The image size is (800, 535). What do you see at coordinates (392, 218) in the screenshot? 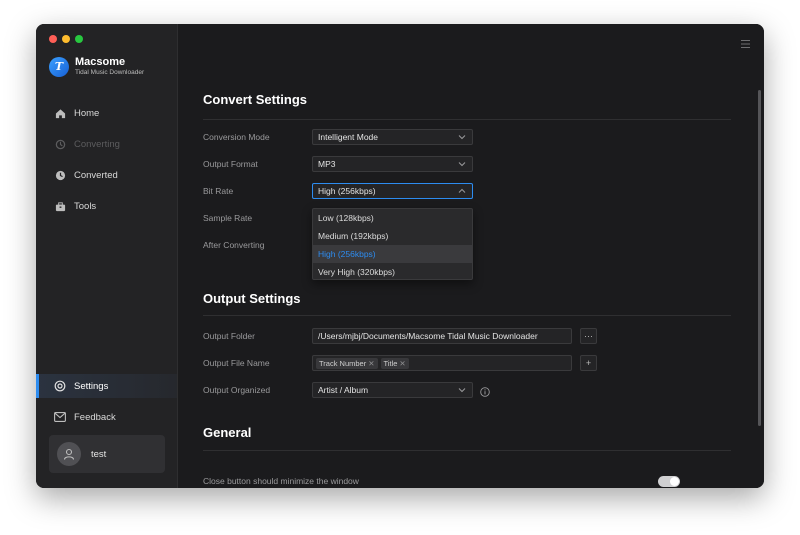
I see `bit-rate-option: Low (128kbps)` at bounding box center [392, 218].